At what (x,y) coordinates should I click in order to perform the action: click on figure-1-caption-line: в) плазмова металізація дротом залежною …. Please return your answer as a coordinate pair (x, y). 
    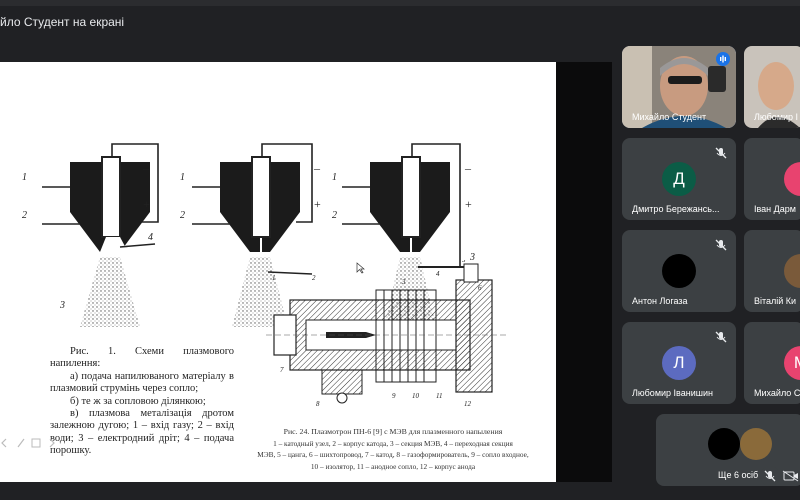
    Looking at the image, I should click on (142, 432).